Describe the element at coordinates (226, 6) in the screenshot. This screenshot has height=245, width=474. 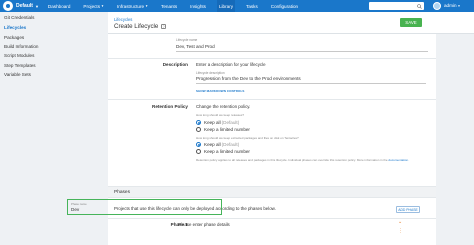
I see `nav-library: Library` at that location.